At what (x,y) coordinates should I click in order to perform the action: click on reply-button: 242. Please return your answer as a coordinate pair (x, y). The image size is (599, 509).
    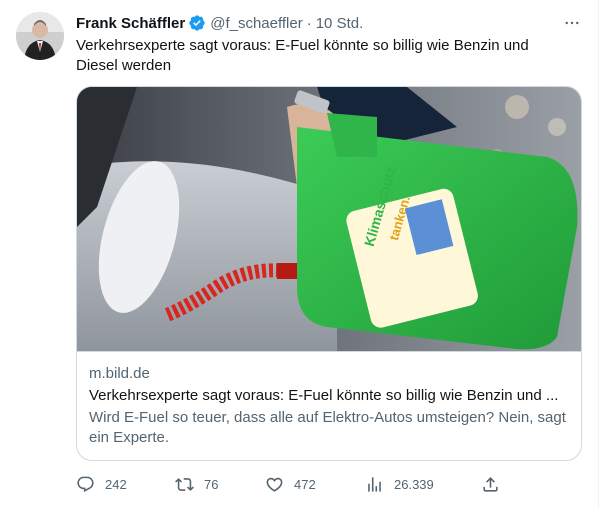
    Looking at the image, I should click on (101, 484).